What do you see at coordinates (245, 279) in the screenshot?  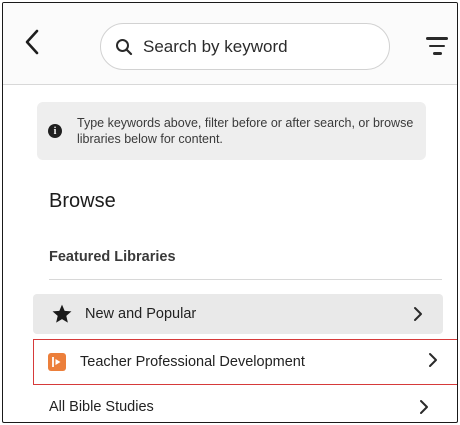 I see `section-divider` at bounding box center [245, 279].